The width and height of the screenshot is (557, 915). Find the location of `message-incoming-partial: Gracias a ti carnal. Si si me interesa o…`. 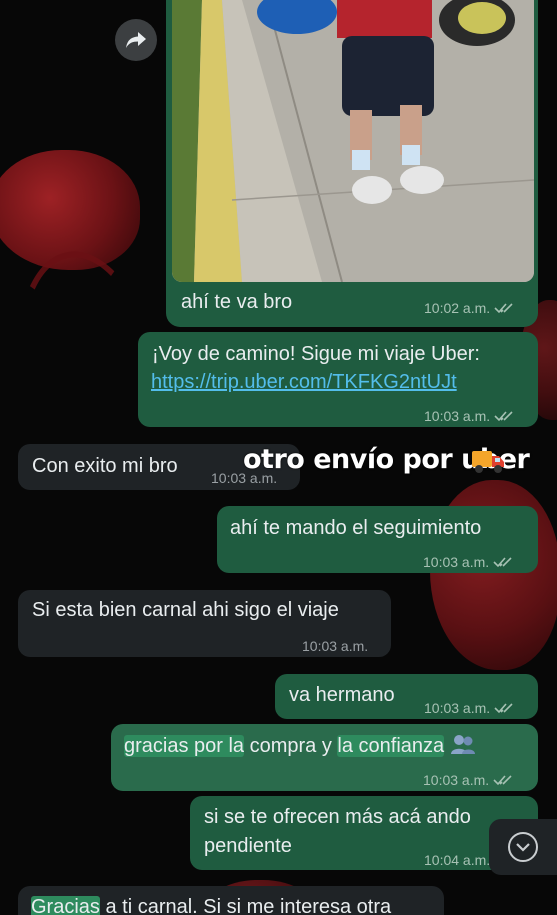

message-incoming-partial: Gracias a ti carnal. Si si me interesa o… is located at coordinates (231, 900).